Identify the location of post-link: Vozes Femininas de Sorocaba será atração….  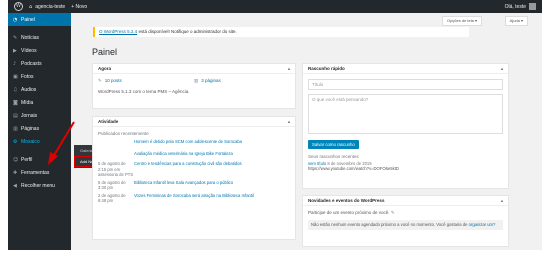
(194, 198).